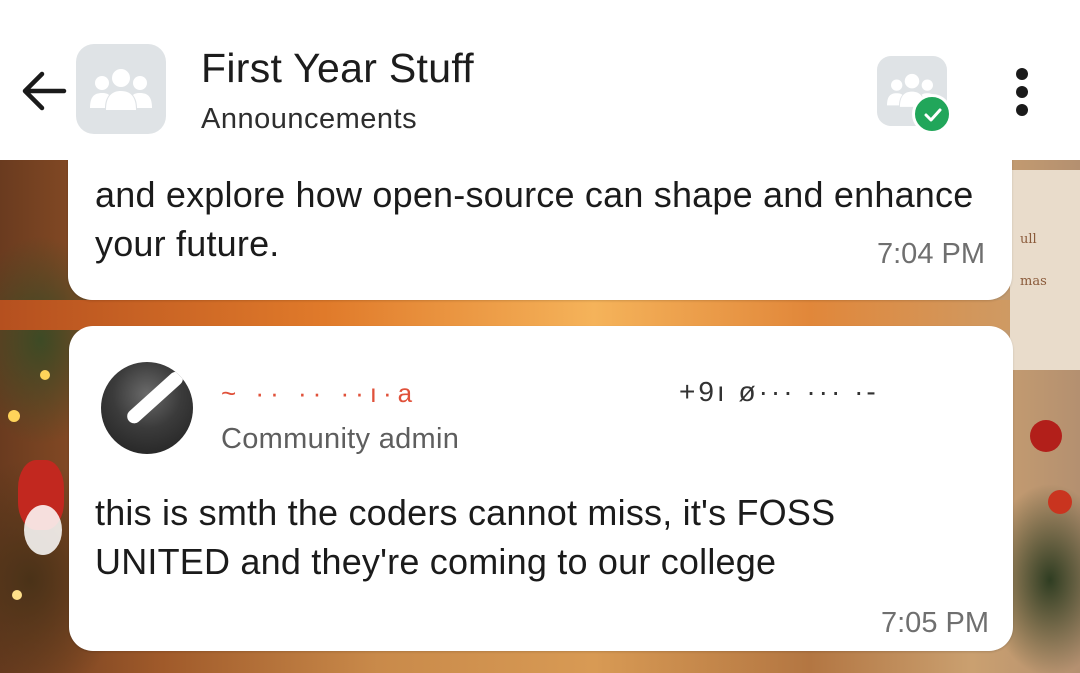 This screenshot has height=673, width=1080. I want to click on arrow-left-icon, so click(44, 91).